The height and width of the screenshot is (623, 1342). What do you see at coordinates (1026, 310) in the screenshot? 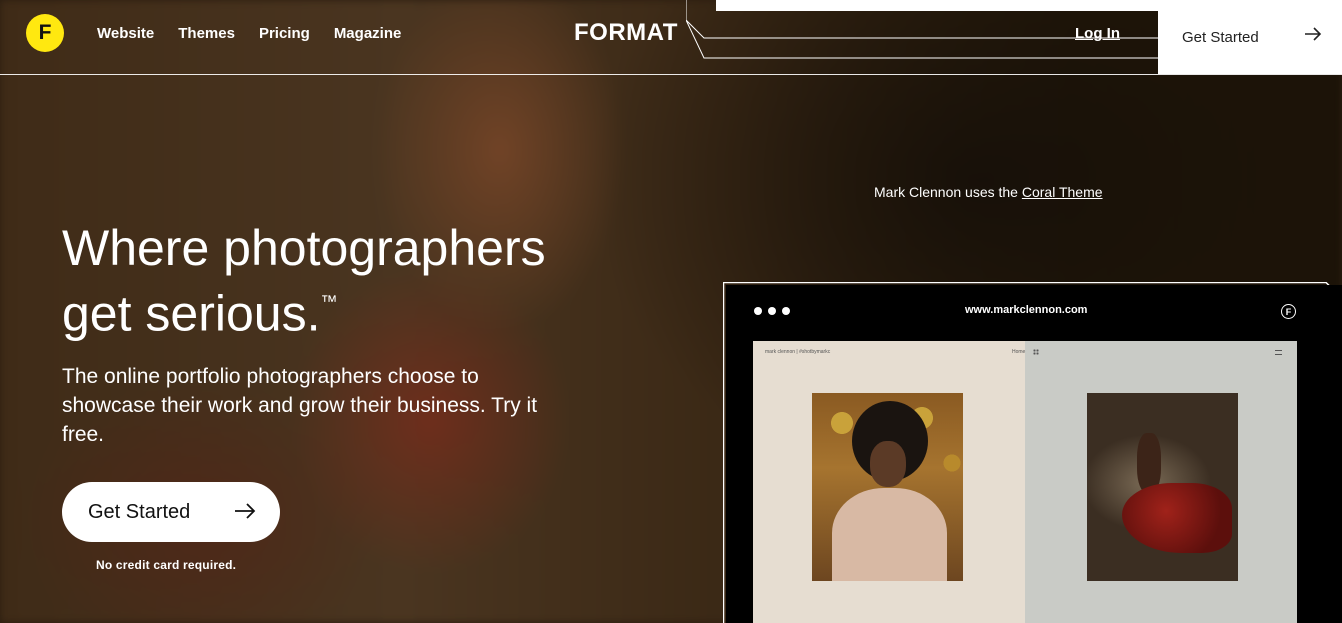
I see `mock-url: www.markclennon.com` at bounding box center [1026, 310].